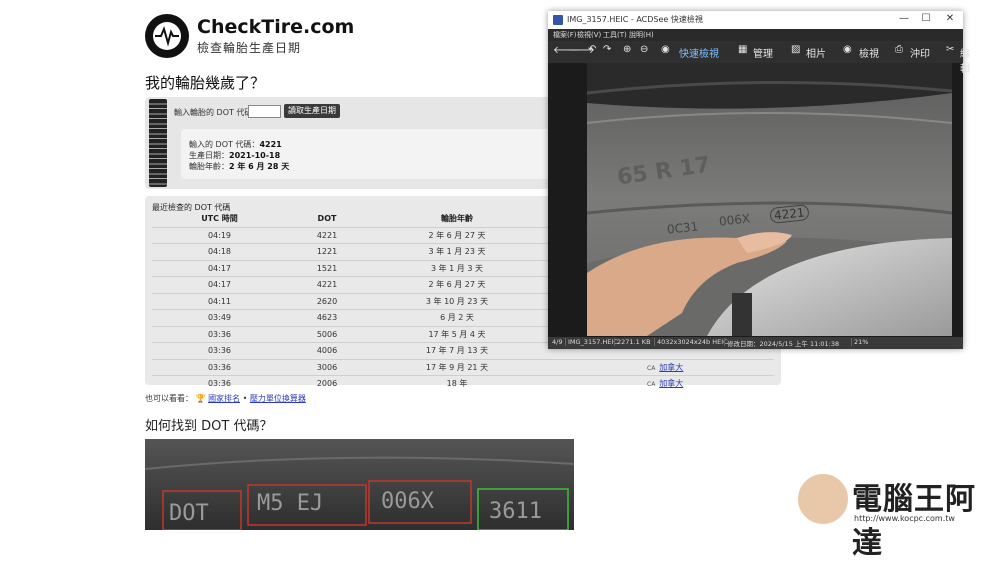  I want to click on row-time: 03:49, so click(219, 317).